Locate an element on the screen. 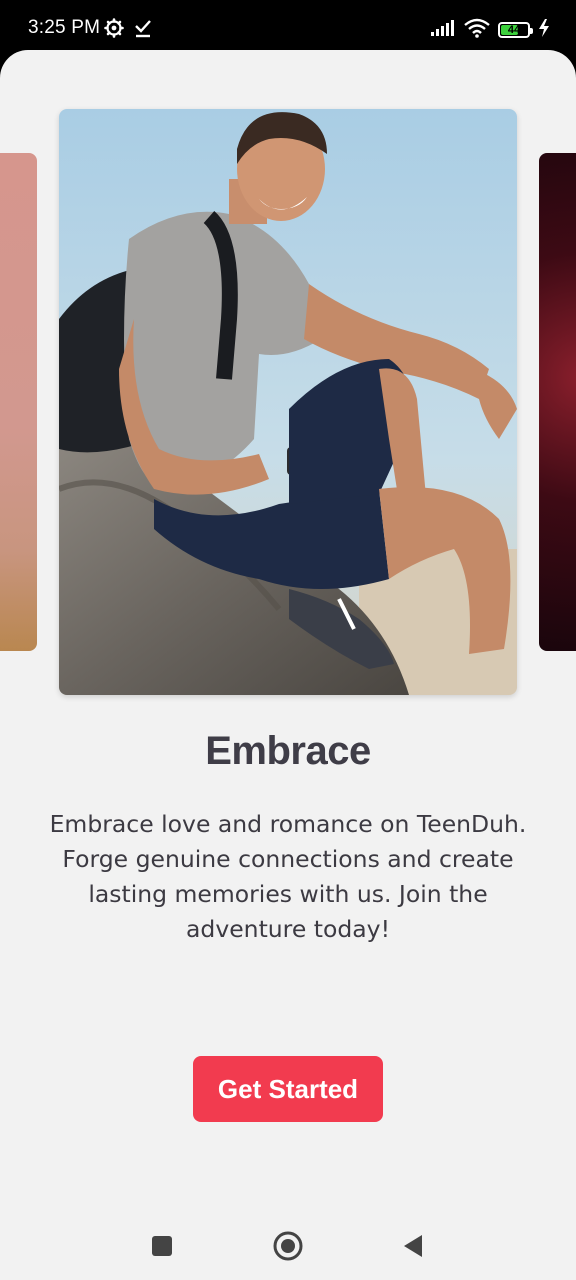 The image size is (576, 1280). battery-level: 44 is located at coordinates (514, 30).